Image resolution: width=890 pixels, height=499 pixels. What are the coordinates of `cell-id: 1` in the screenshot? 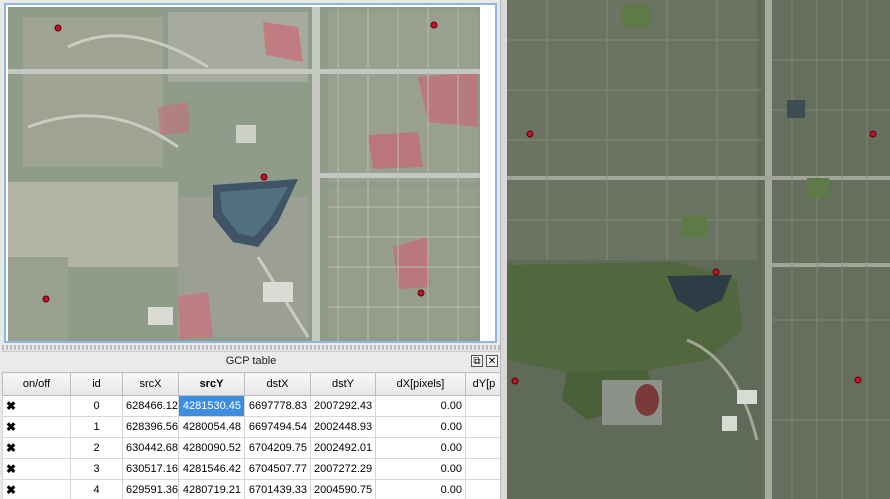 It's located at (96, 427).